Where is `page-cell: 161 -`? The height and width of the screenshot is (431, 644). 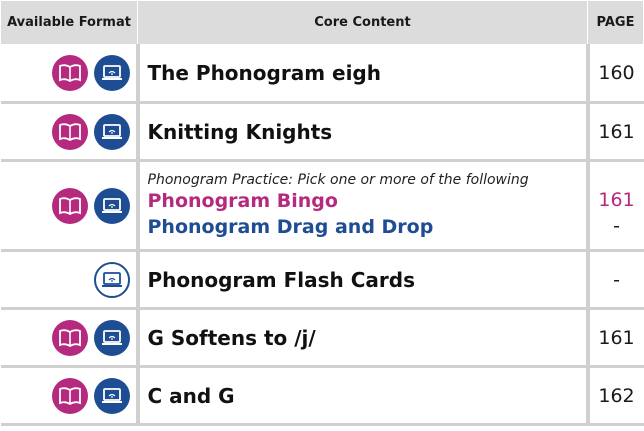
page-cell: 161 - is located at coordinates (615, 206).